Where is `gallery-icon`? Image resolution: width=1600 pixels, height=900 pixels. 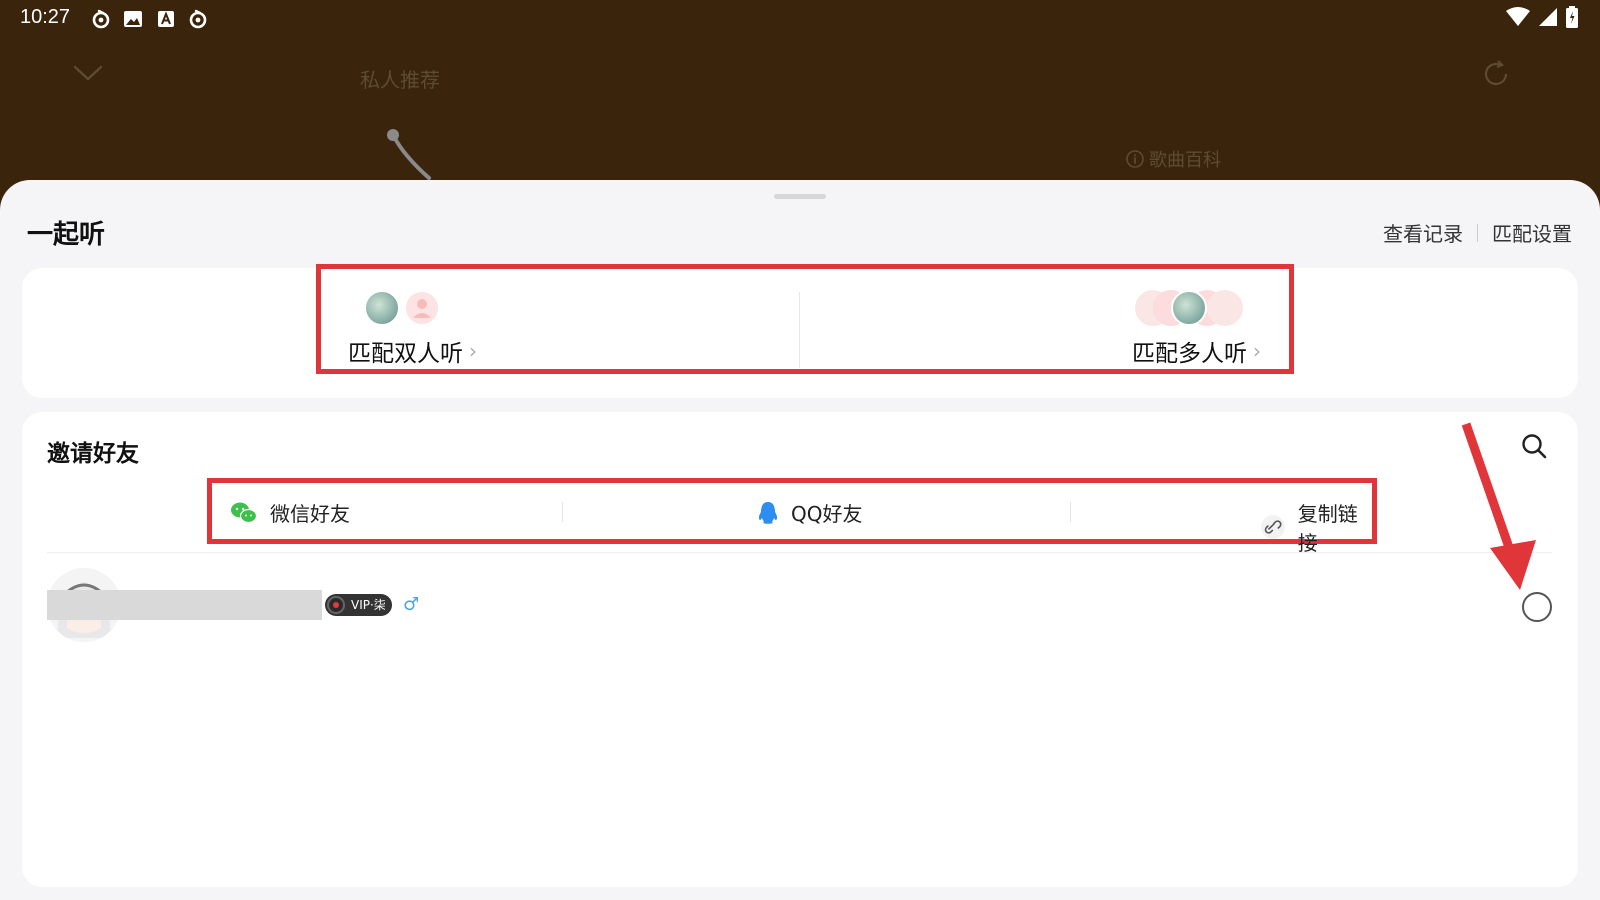 gallery-icon is located at coordinates (133, 19).